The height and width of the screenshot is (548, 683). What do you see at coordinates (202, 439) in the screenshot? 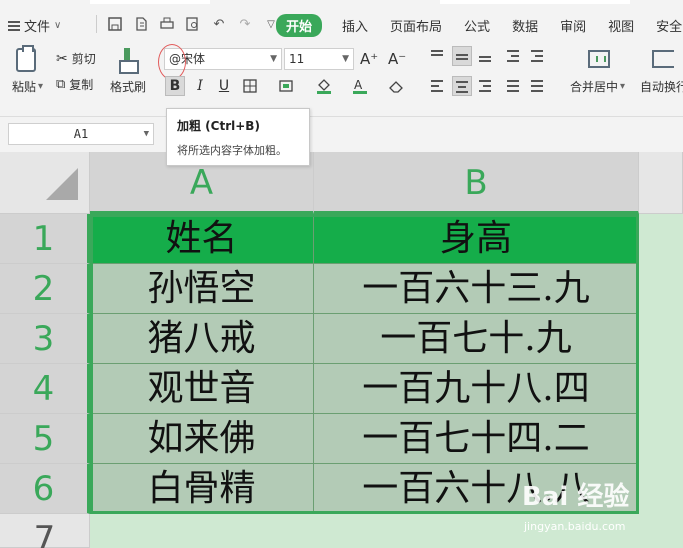
I see `cell-a5: 如来佛` at bounding box center [202, 439].